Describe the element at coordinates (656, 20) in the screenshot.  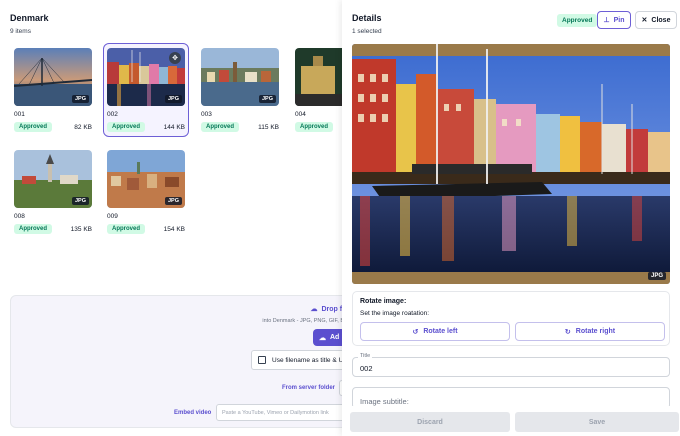
I see `close-button: ✕ Close` at that location.